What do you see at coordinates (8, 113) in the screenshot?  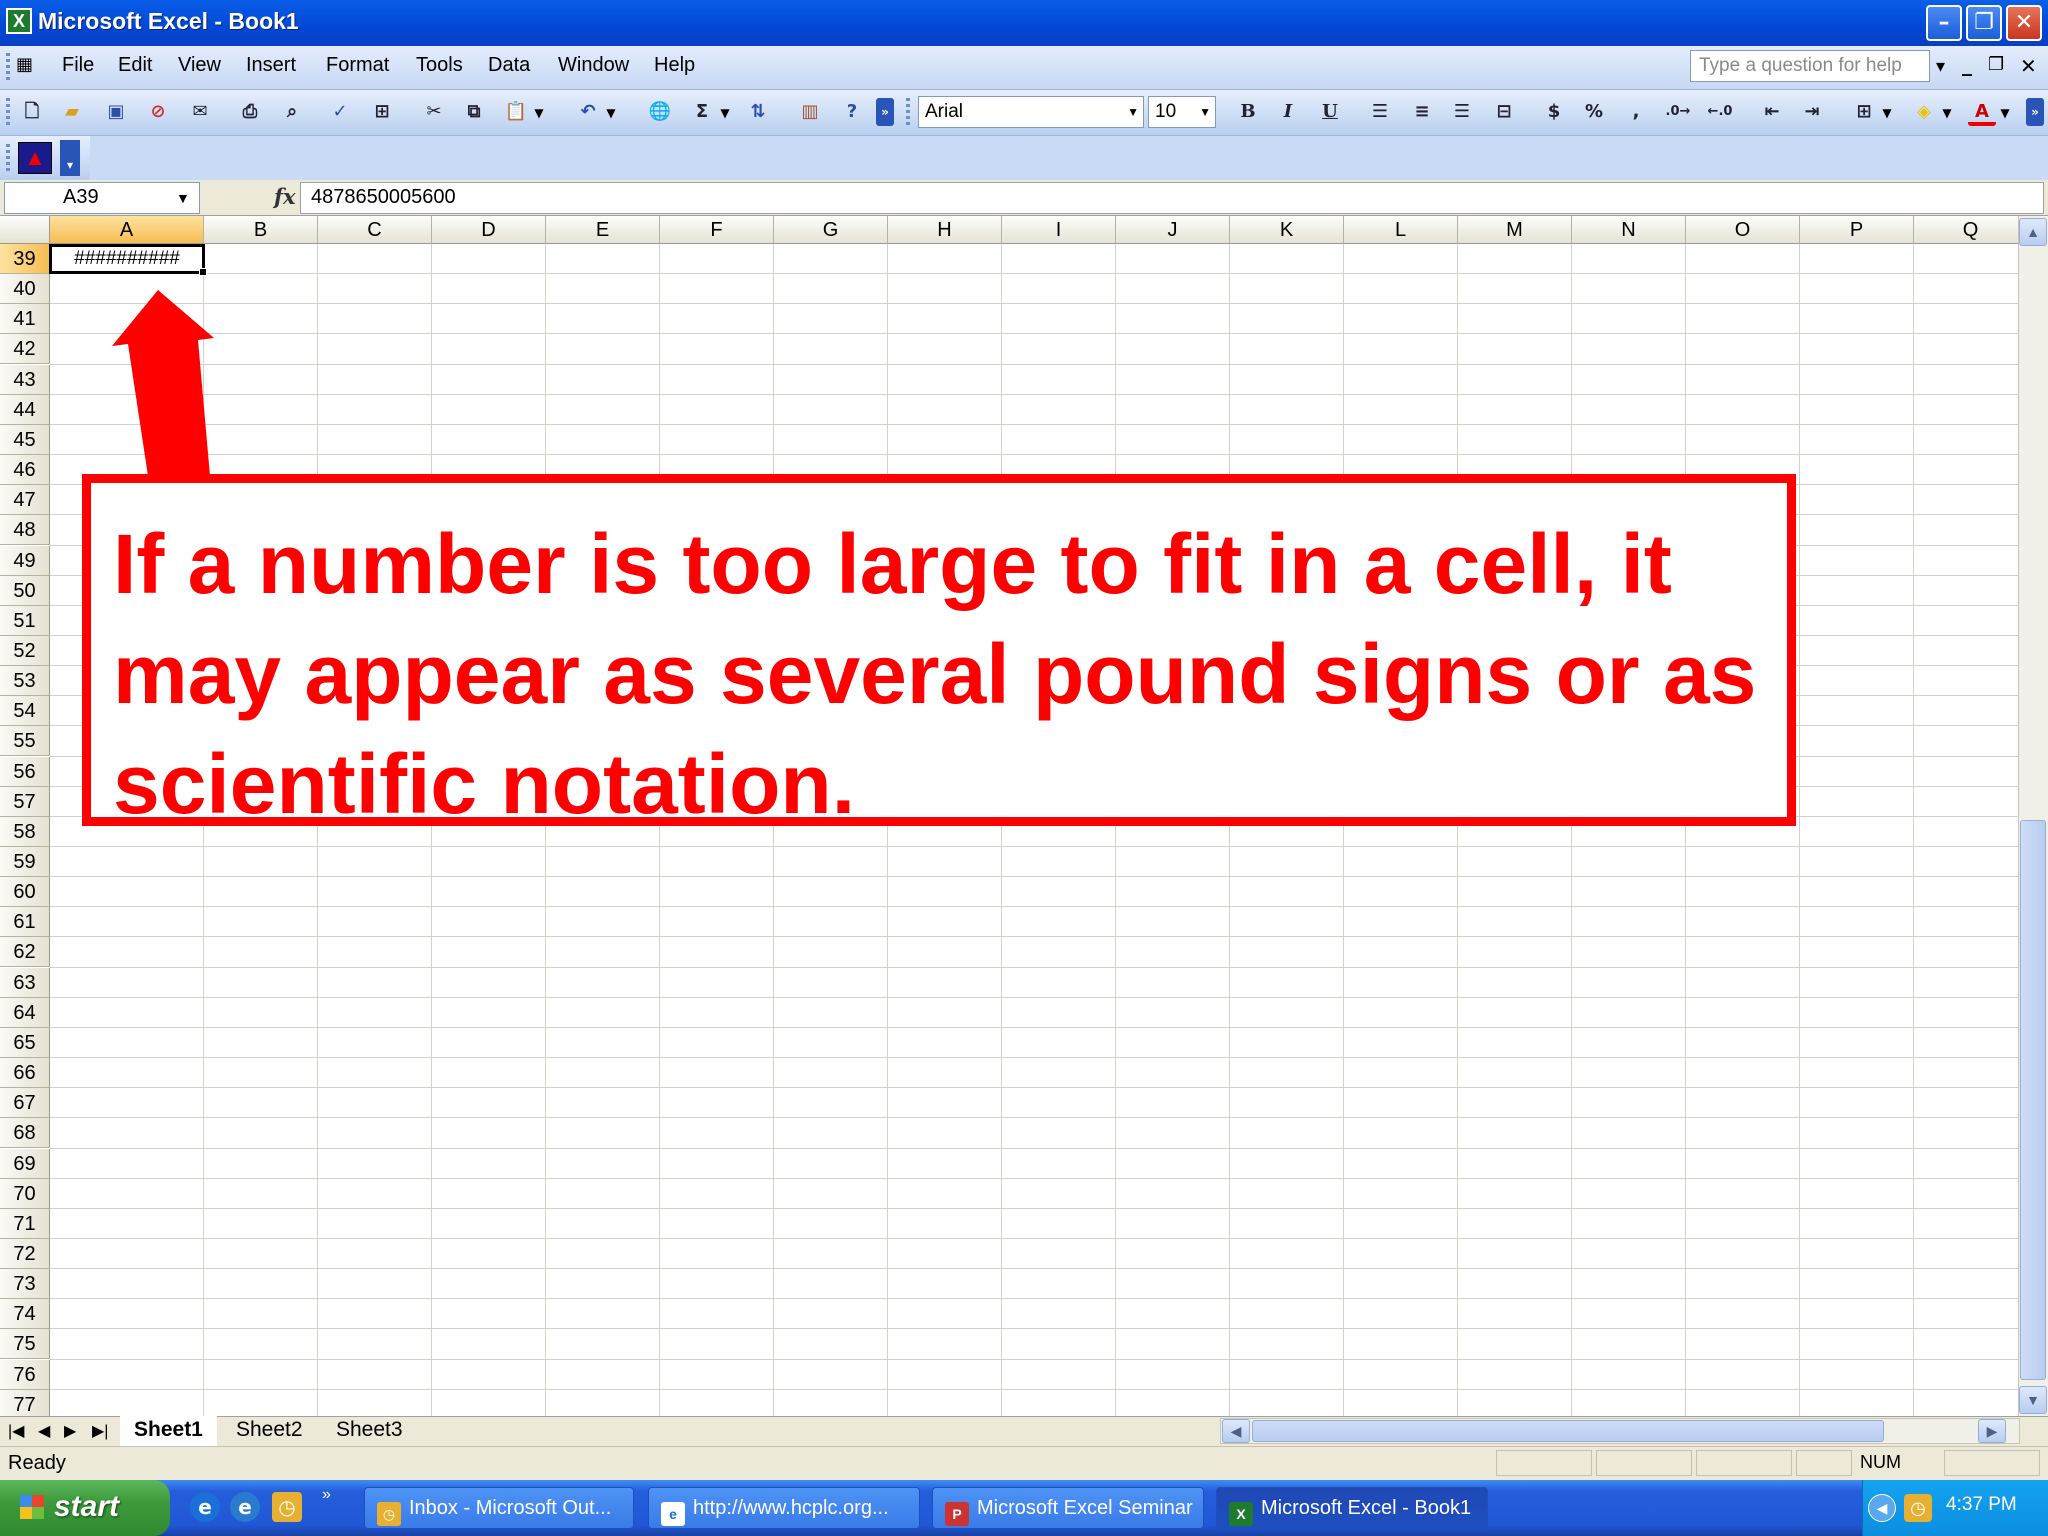 I see `toolbar-grip` at bounding box center [8, 113].